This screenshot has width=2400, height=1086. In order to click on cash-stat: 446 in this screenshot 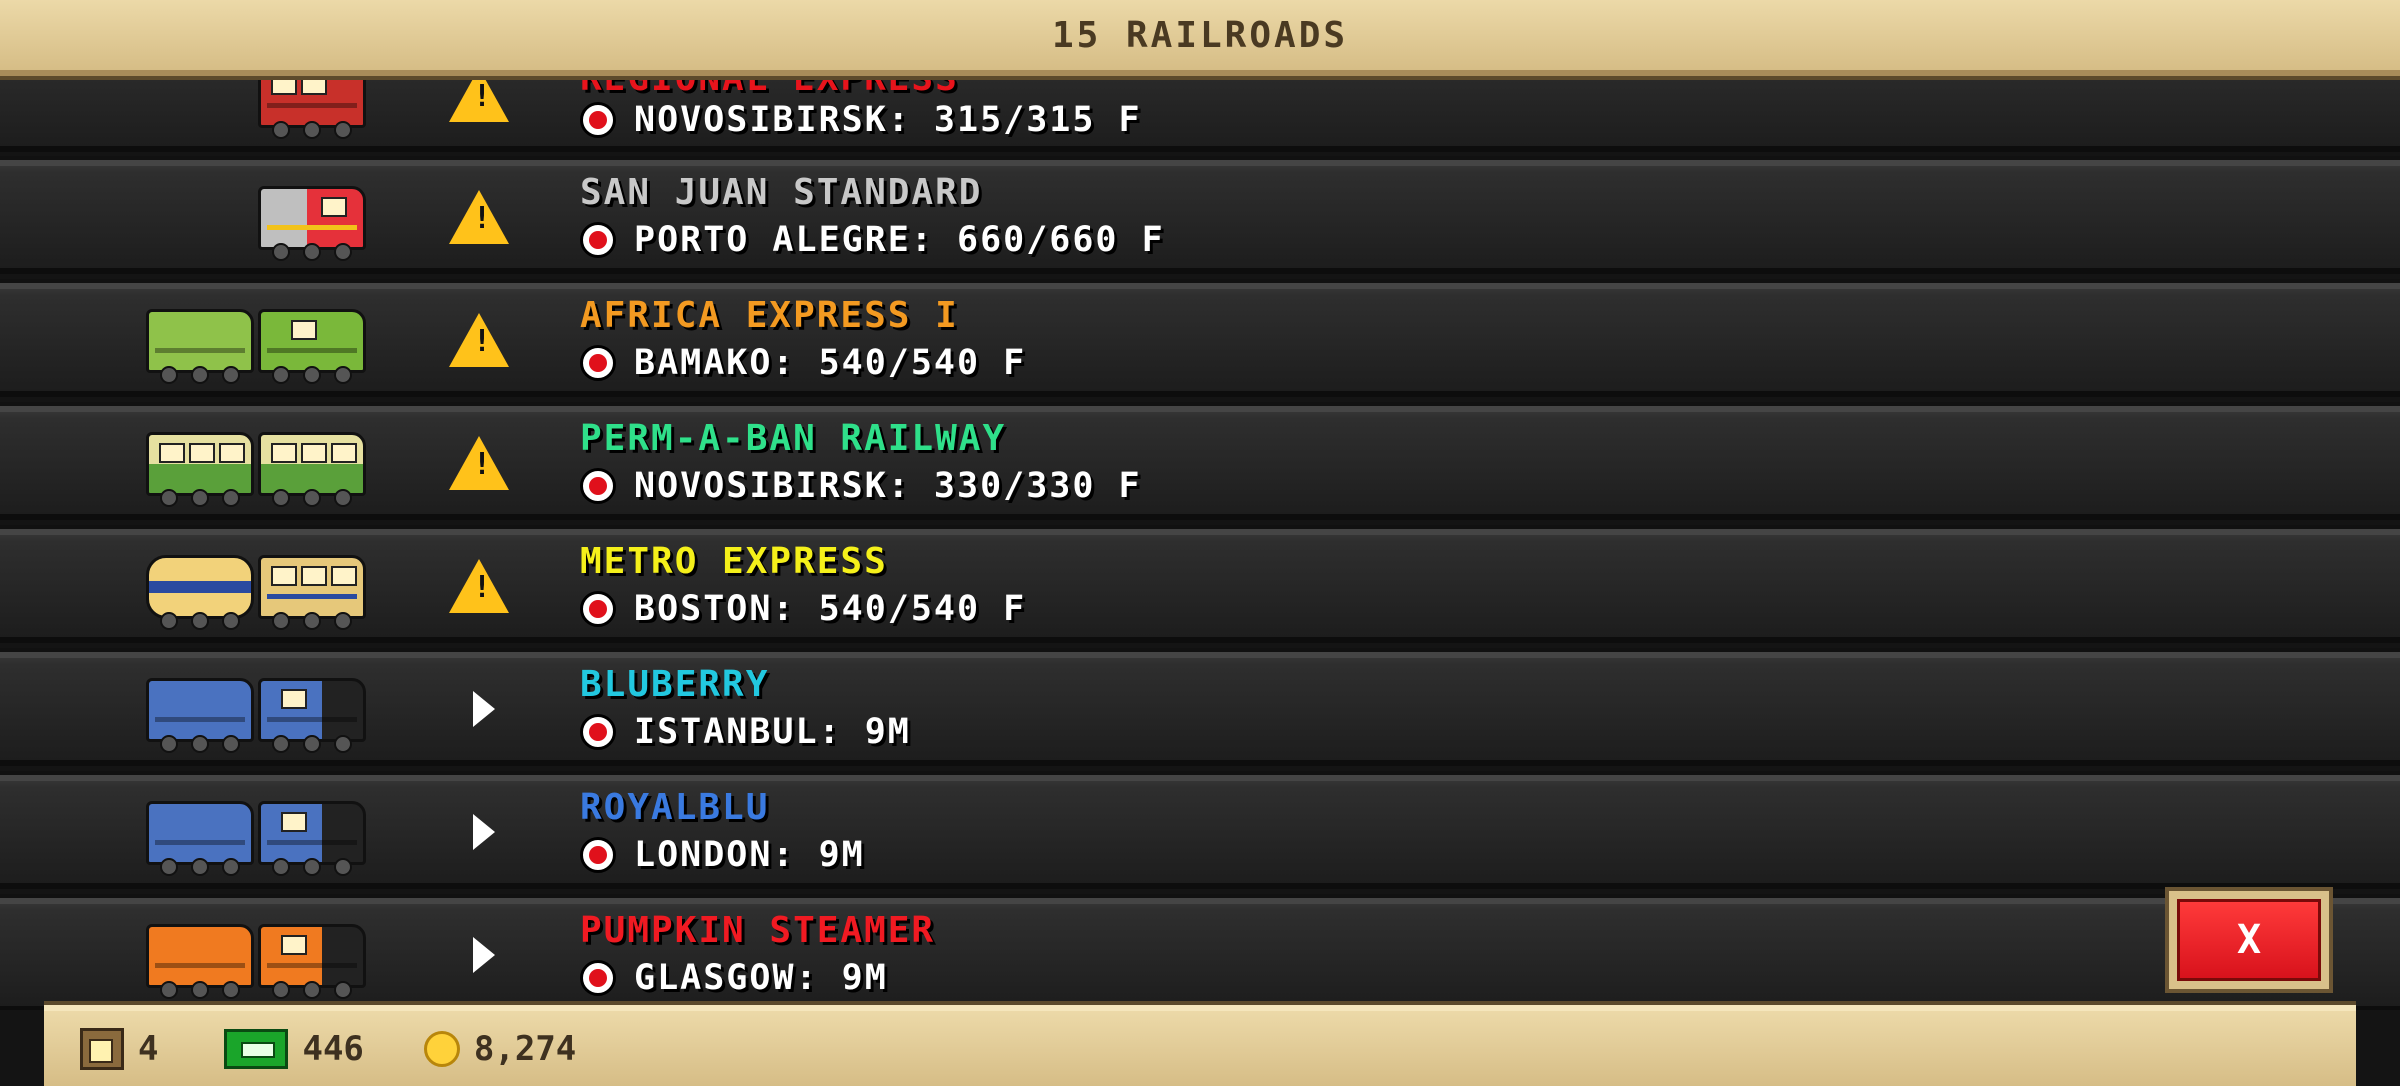, I will do `click(279, 1048)`.